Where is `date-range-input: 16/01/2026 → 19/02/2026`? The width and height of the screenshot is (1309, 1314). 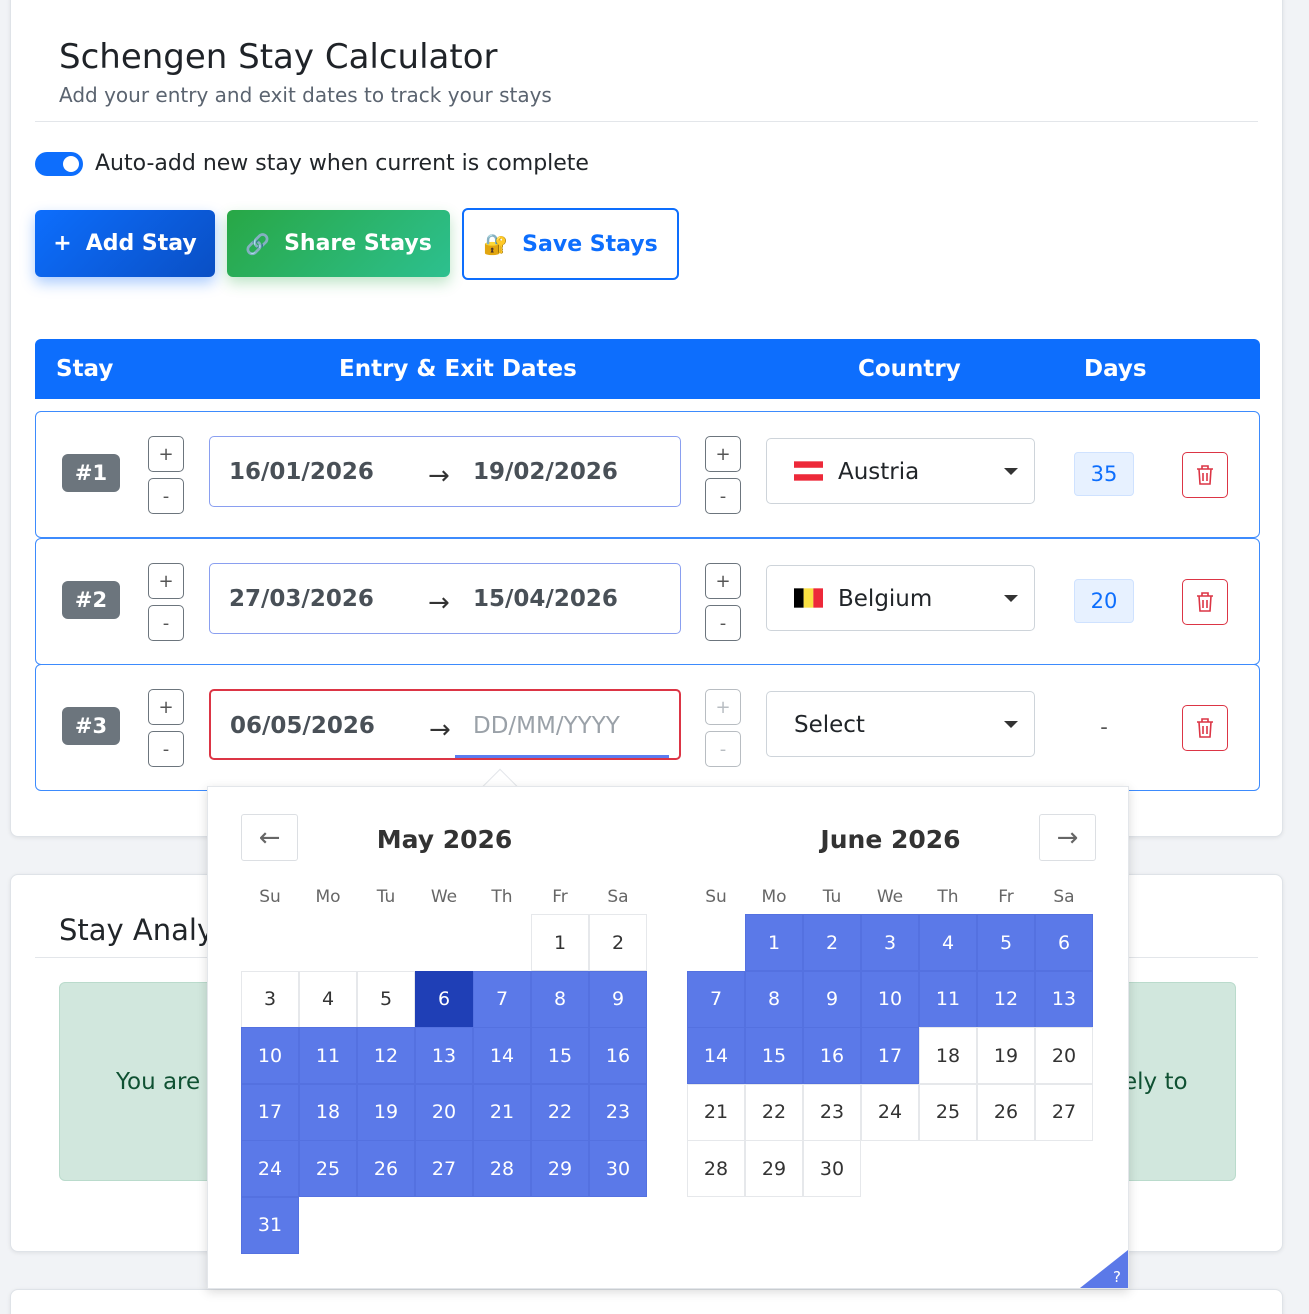 date-range-input: 16/01/2026 → 19/02/2026 is located at coordinates (445, 471).